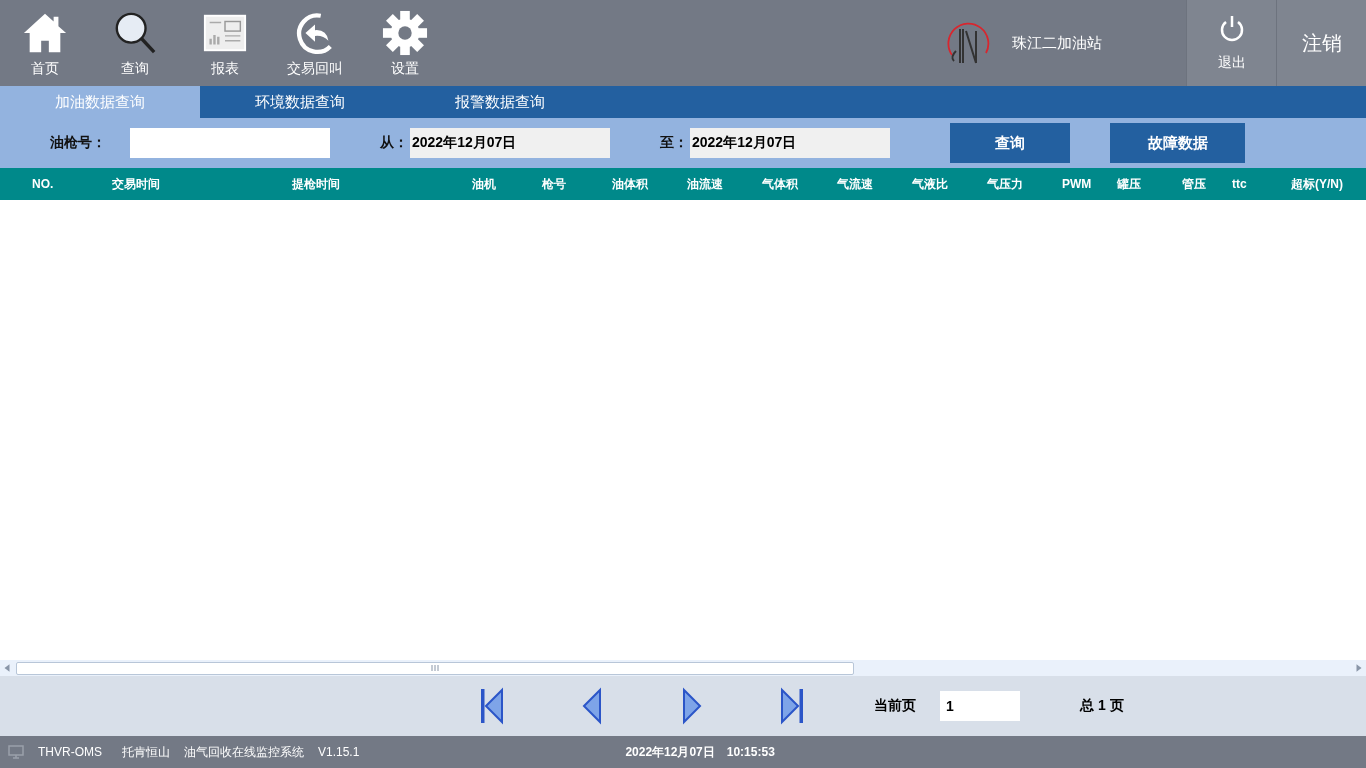 This screenshot has height=768, width=1366. I want to click on status-date: 2022年12月07日, so click(670, 752).